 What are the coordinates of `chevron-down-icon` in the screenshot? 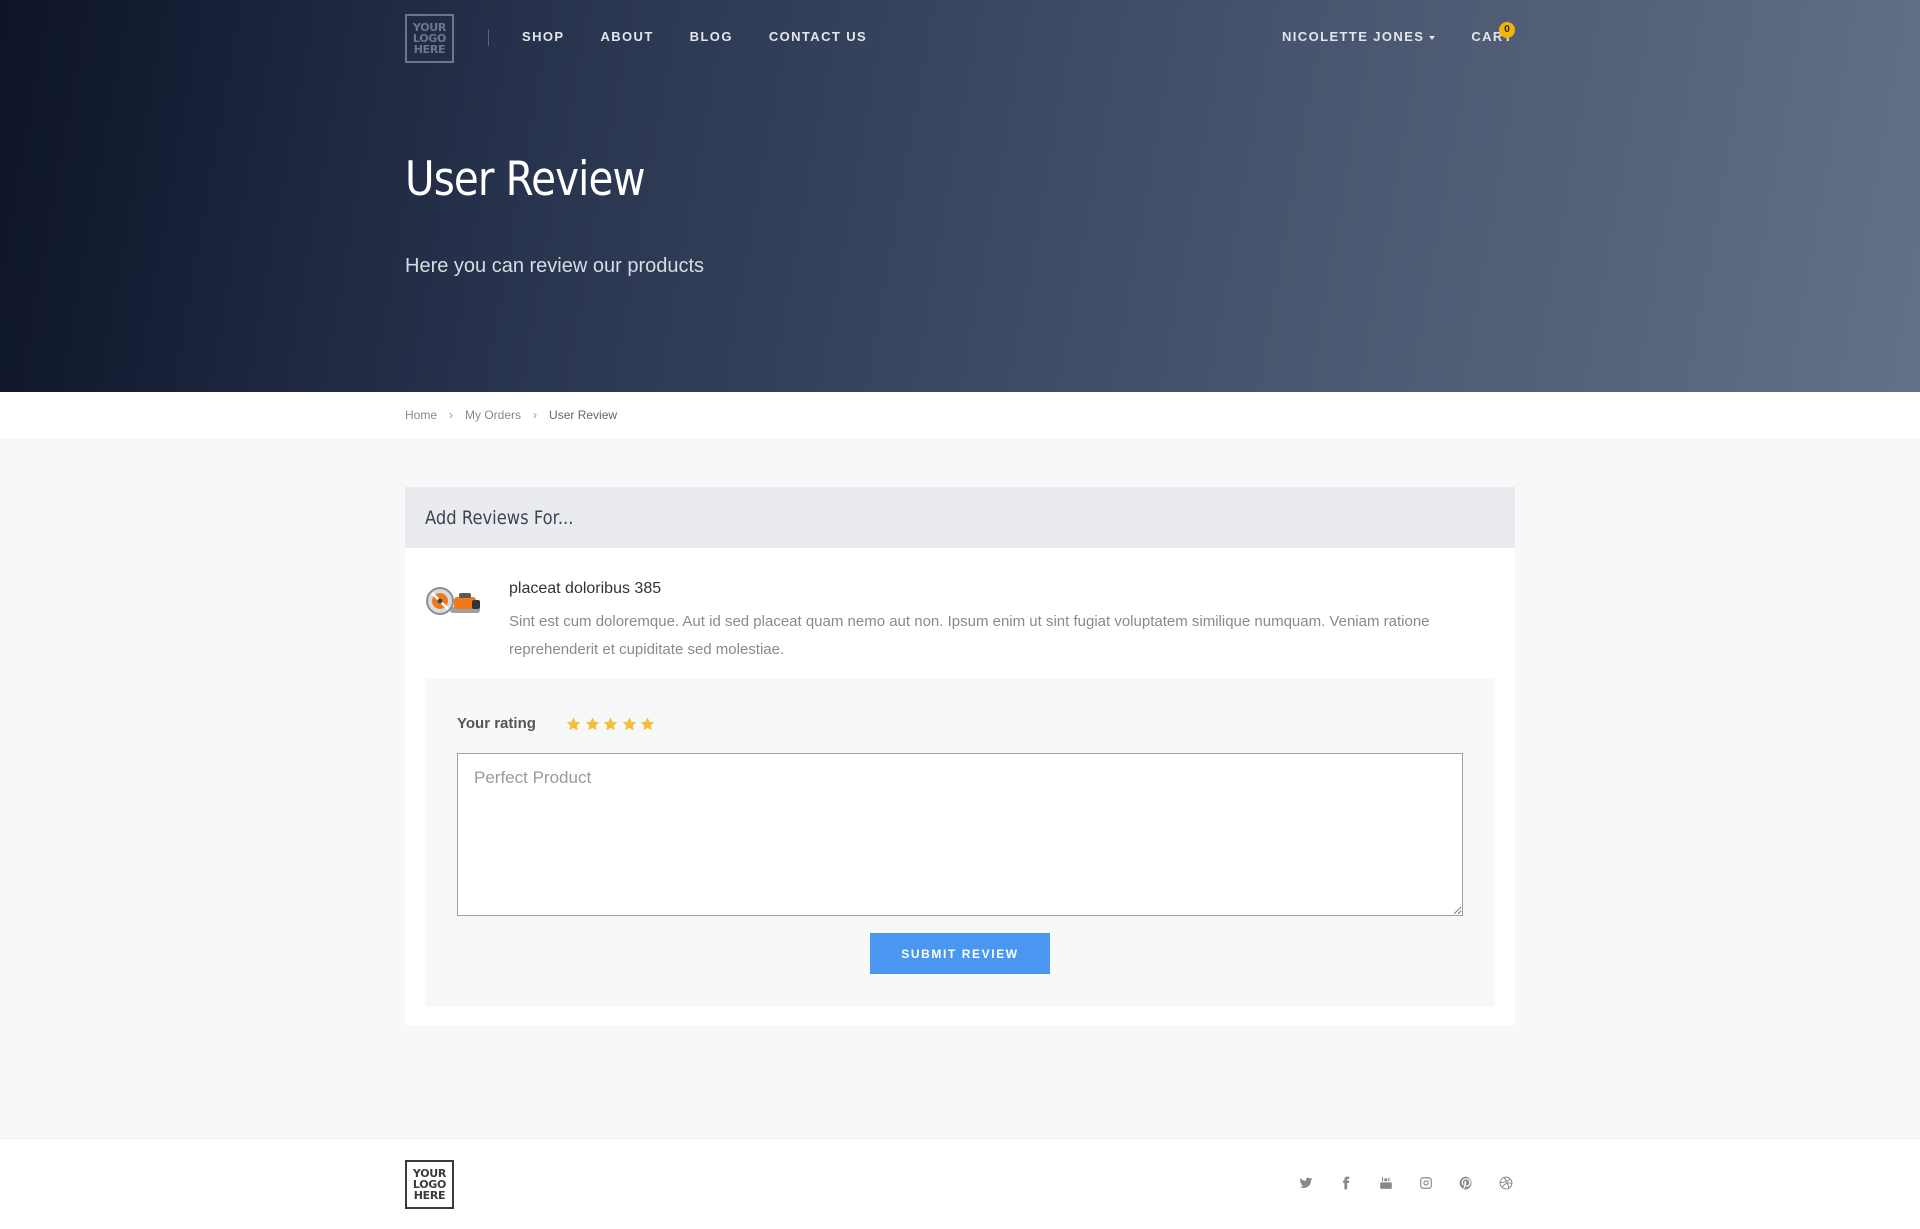 It's located at (1432, 37).